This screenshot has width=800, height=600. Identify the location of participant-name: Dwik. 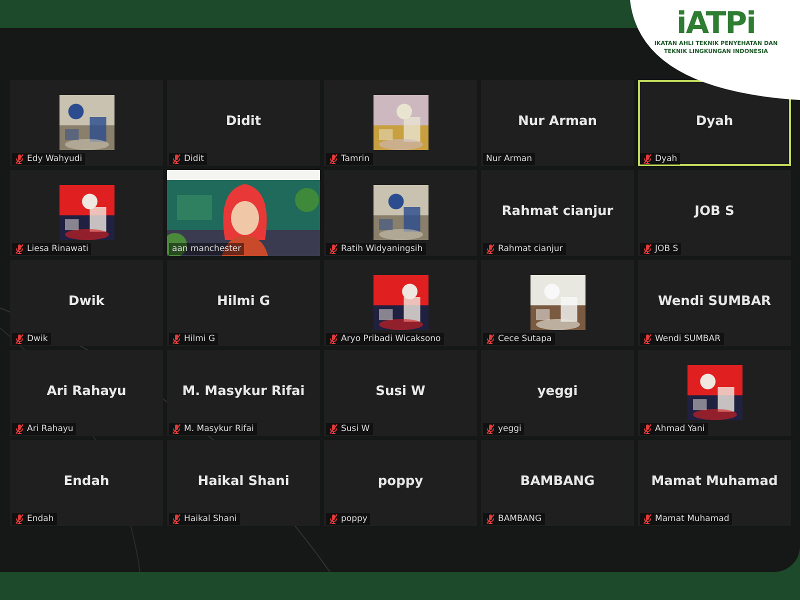
(37, 339).